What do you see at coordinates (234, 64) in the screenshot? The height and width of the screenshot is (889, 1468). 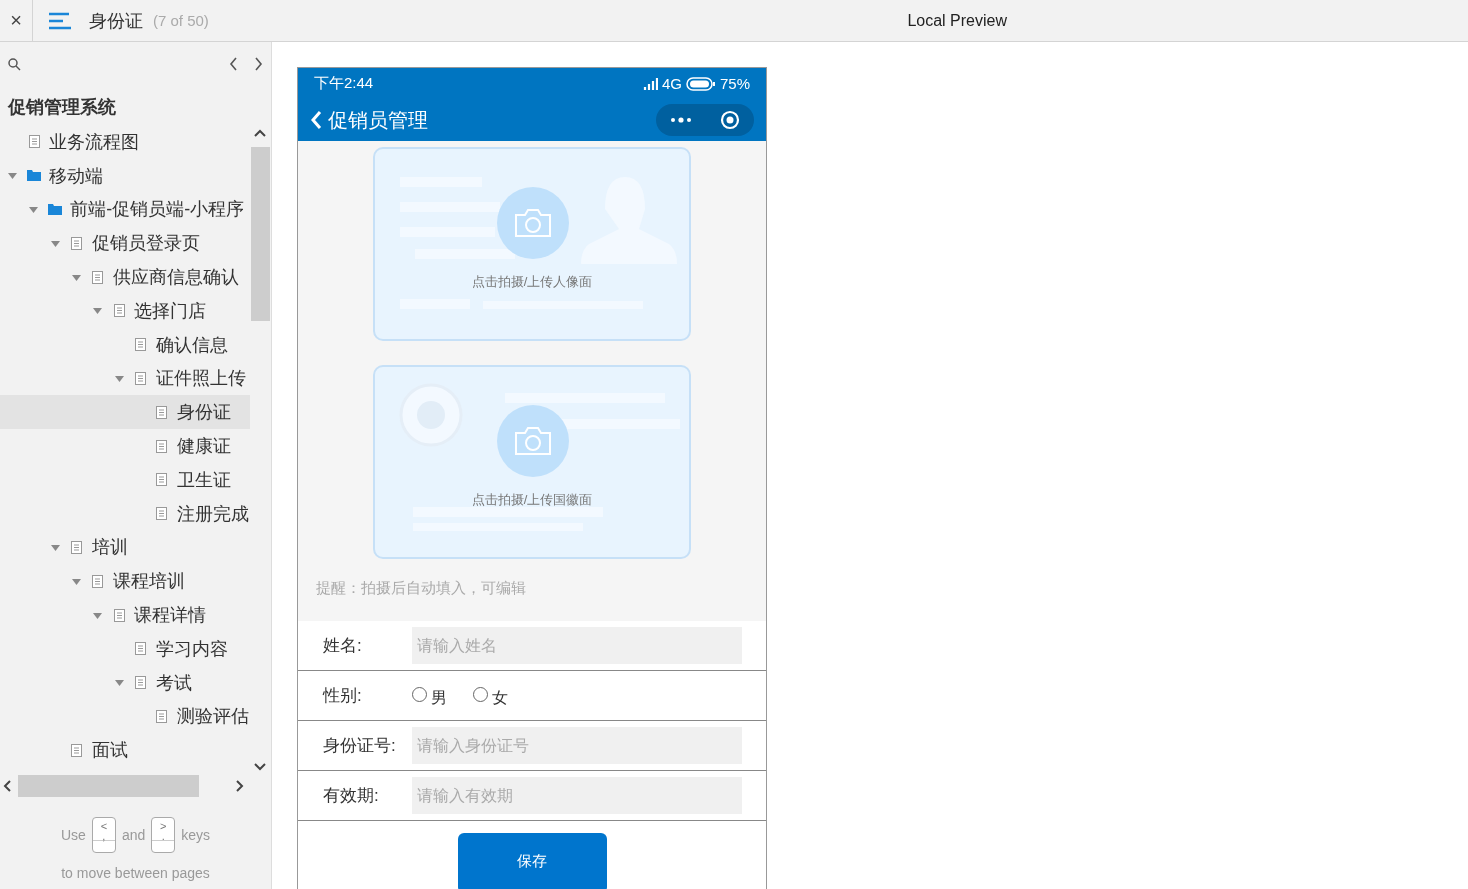 I see `previous-page-icon` at bounding box center [234, 64].